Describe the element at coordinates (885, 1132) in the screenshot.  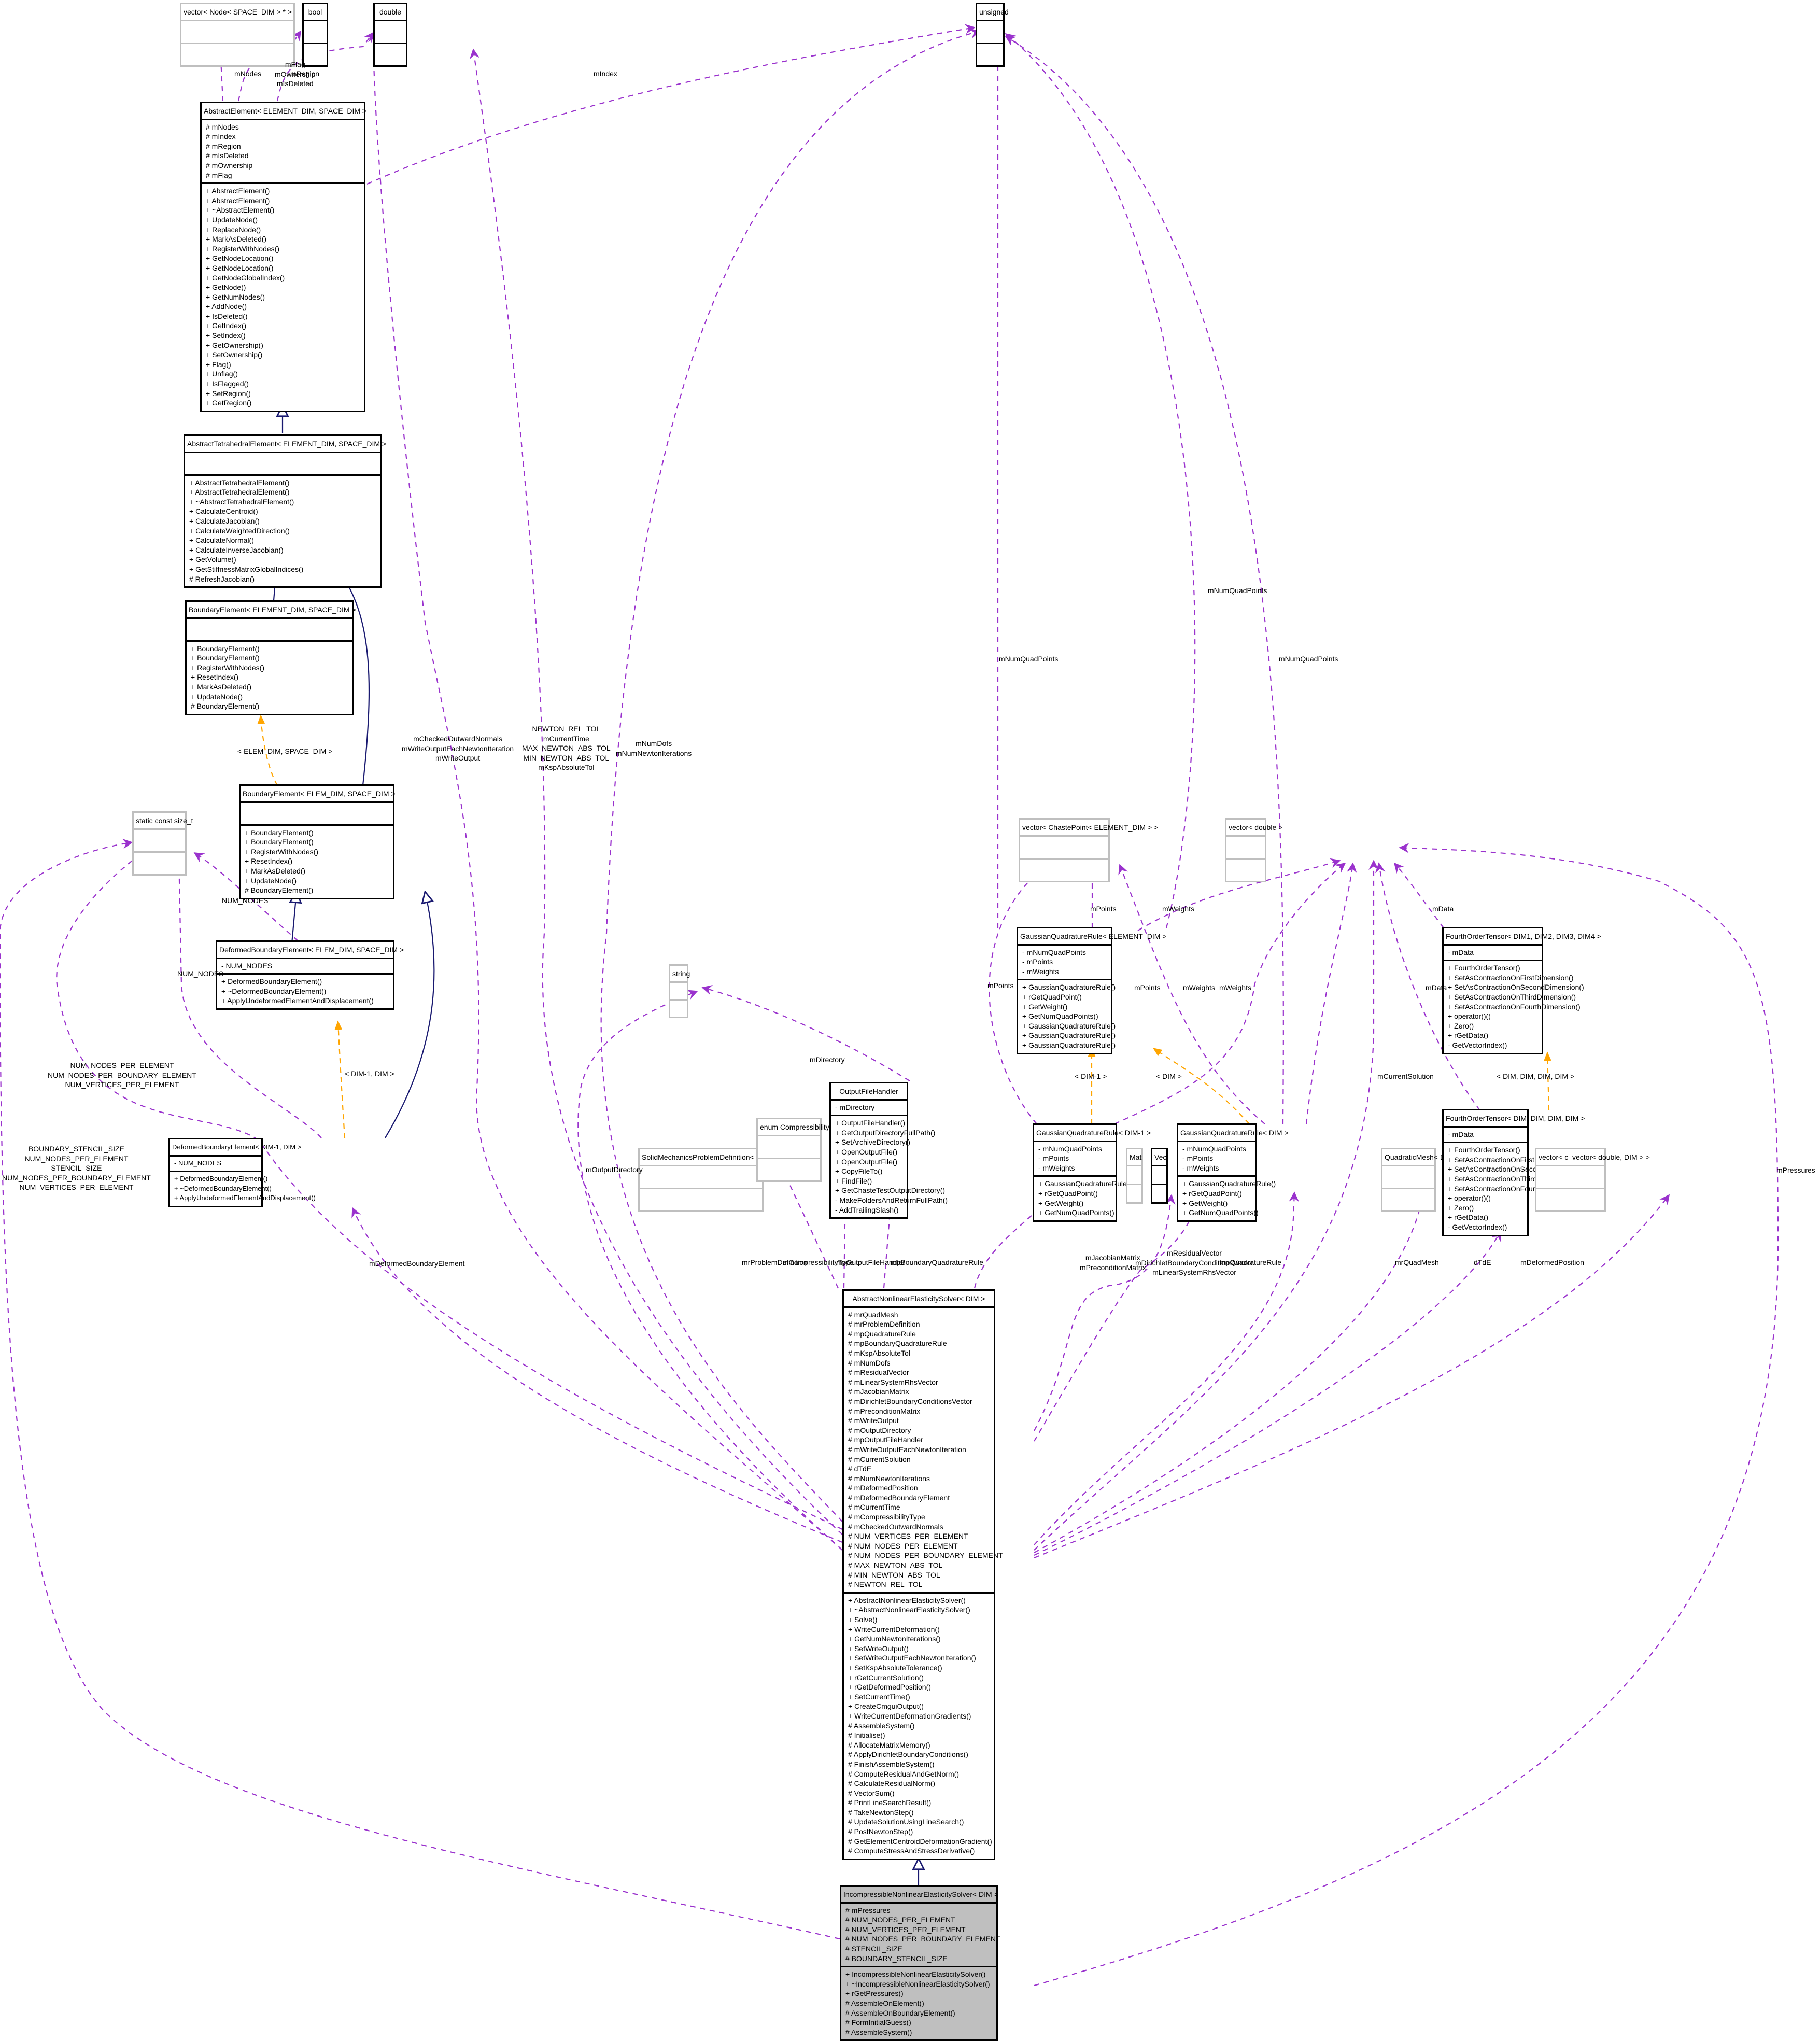
I see `class-member: + GetOutputDirectoryFullPath()` at that location.